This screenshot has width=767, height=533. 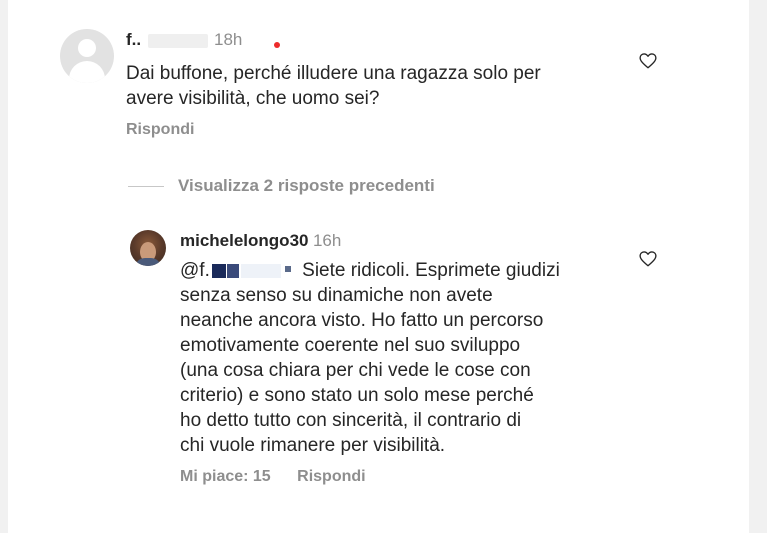 What do you see at coordinates (306, 186) in the screenshot?
I see `view-previous-replies: Visualizza 2 risposte precedenti` at bounding box center [306, 186].